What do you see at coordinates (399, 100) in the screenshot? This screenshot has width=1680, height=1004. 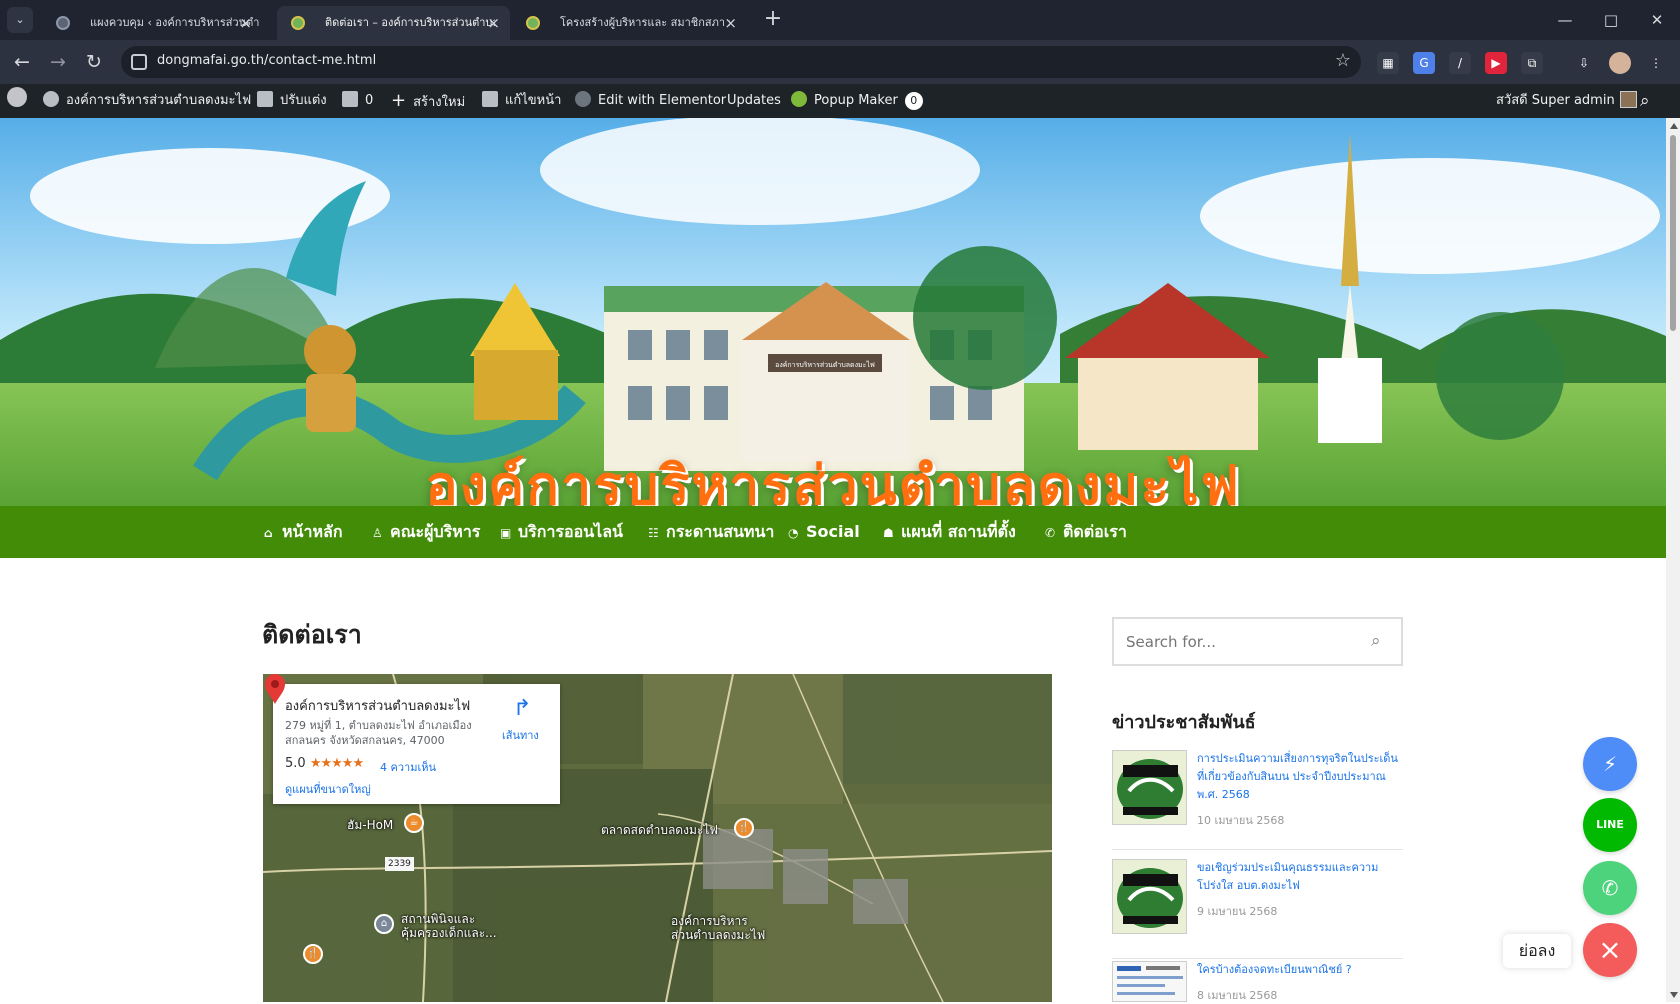 I see `plus-icon: +` at bounding box center [399, 100].